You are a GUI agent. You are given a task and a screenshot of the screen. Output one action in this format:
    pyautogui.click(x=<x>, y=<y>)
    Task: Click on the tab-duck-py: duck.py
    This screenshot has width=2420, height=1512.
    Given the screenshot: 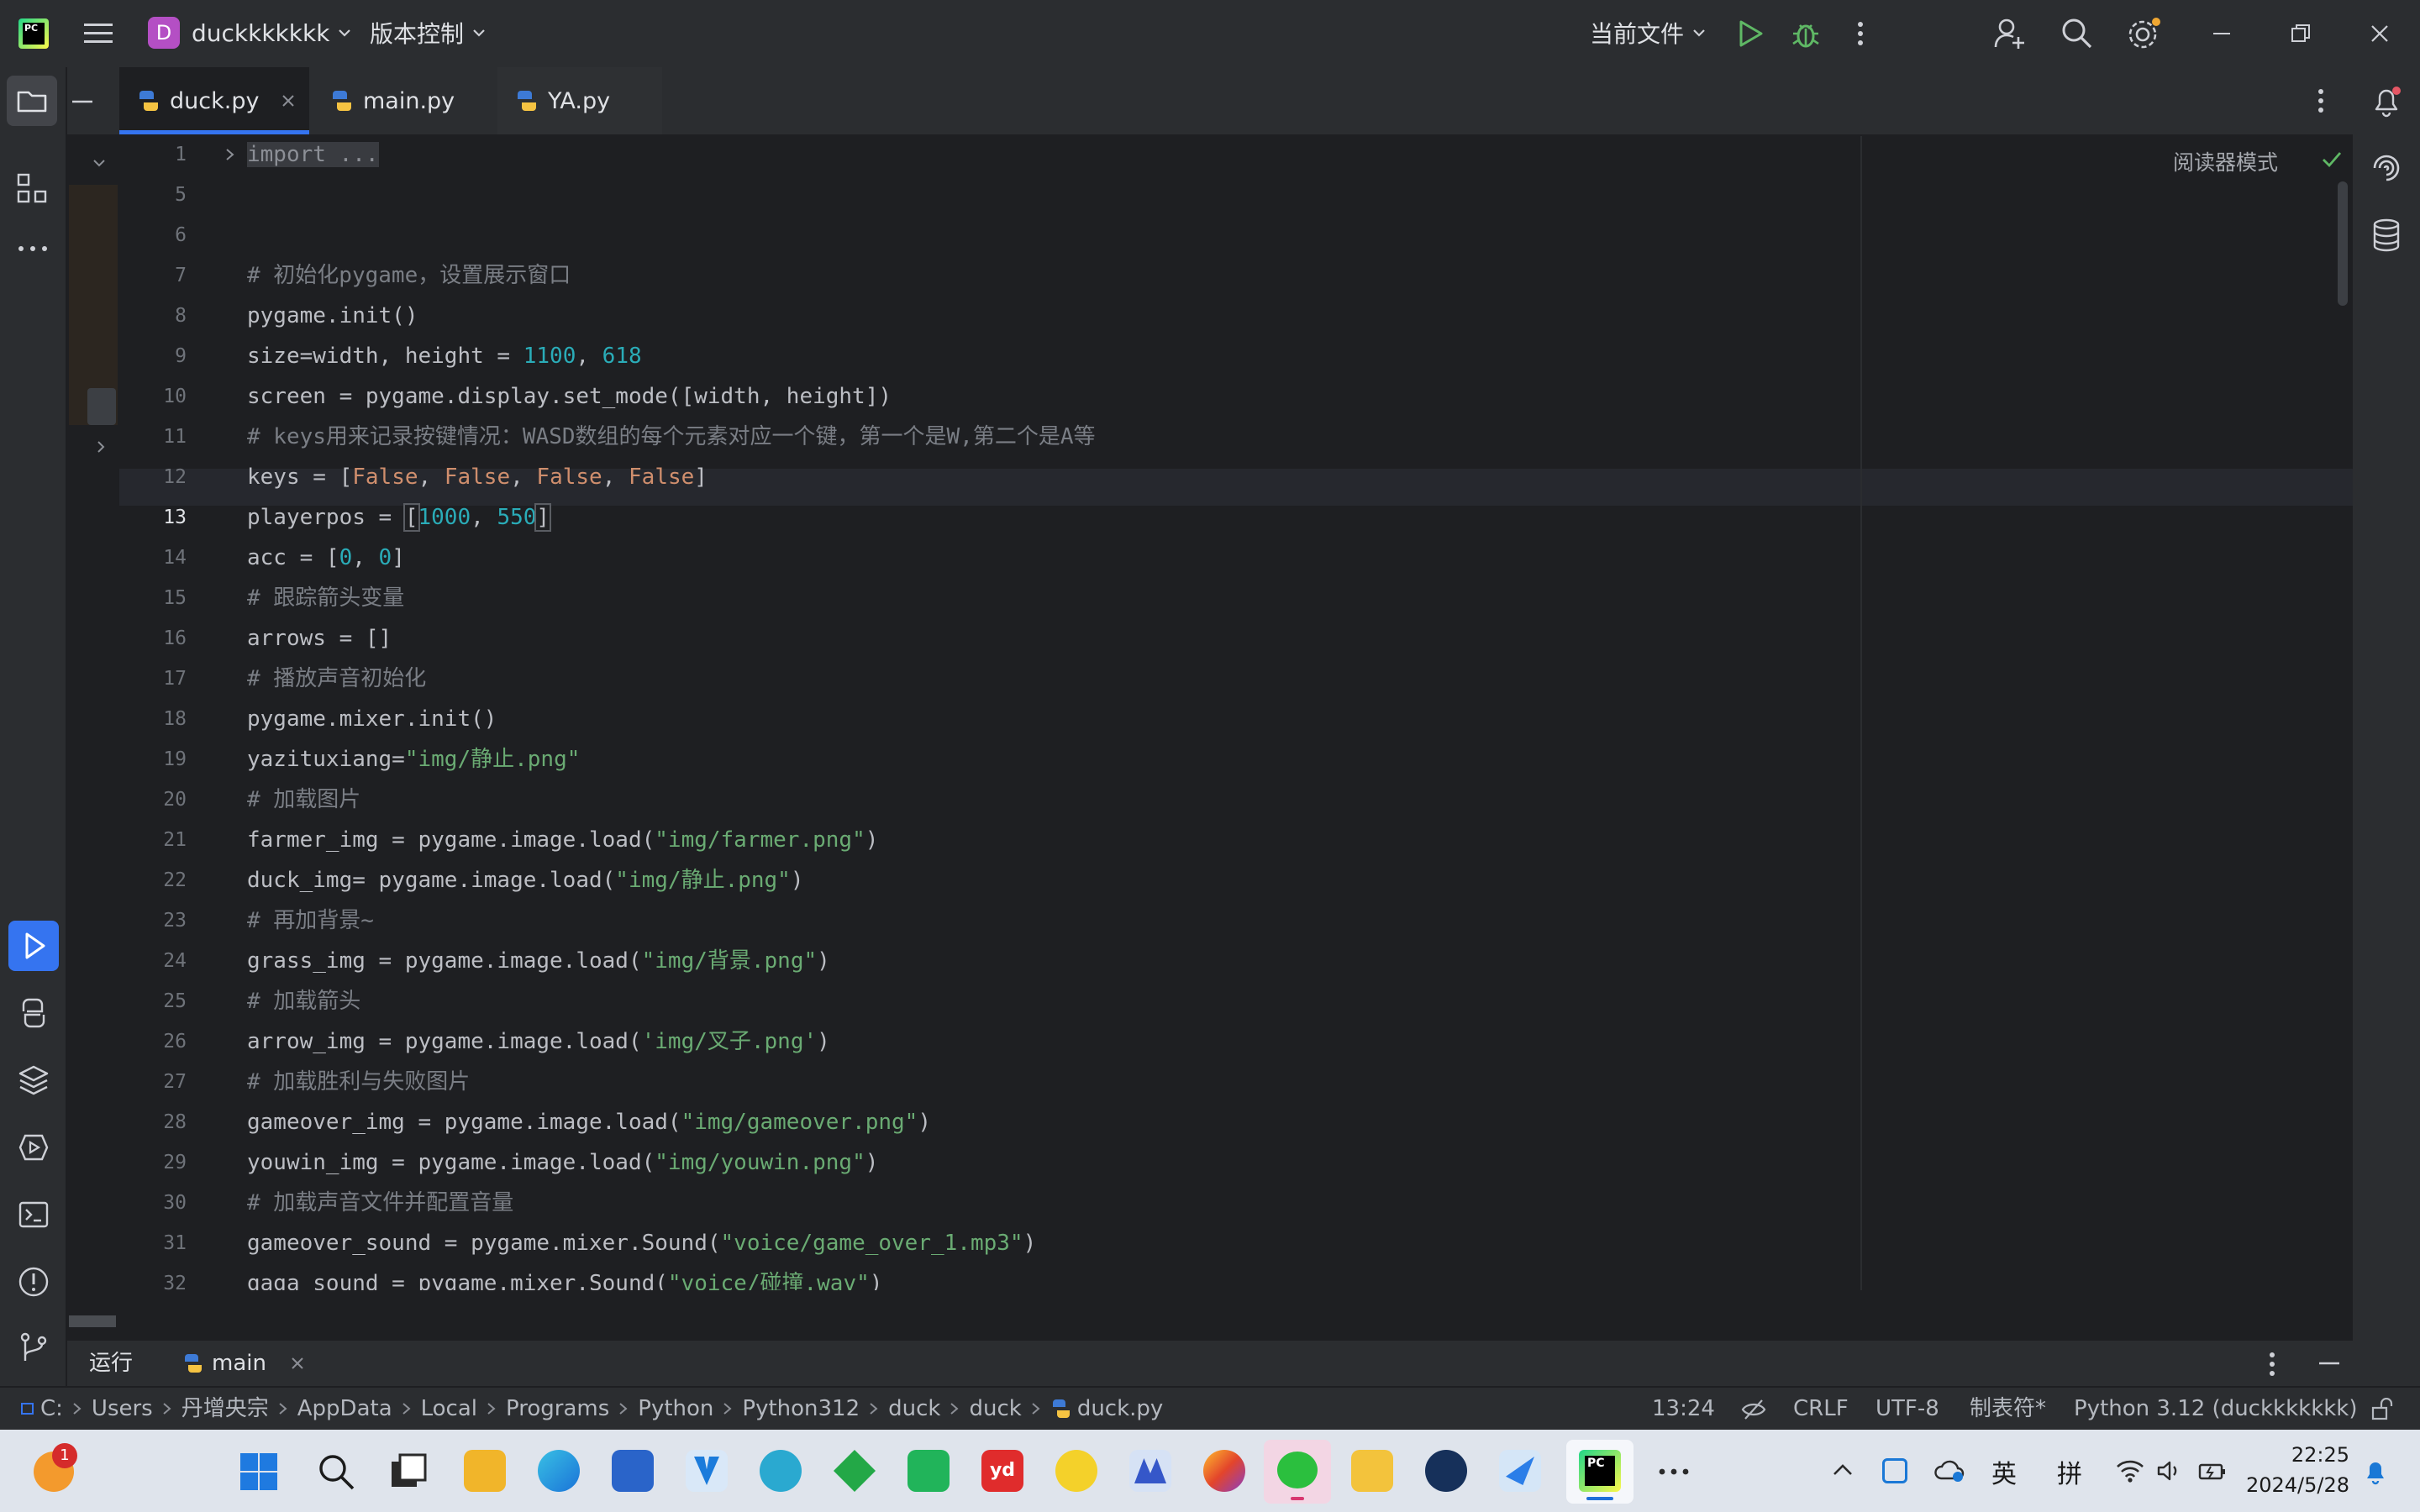 What is the action you would take?
    pyautogui.click(x=214, y=100)
    